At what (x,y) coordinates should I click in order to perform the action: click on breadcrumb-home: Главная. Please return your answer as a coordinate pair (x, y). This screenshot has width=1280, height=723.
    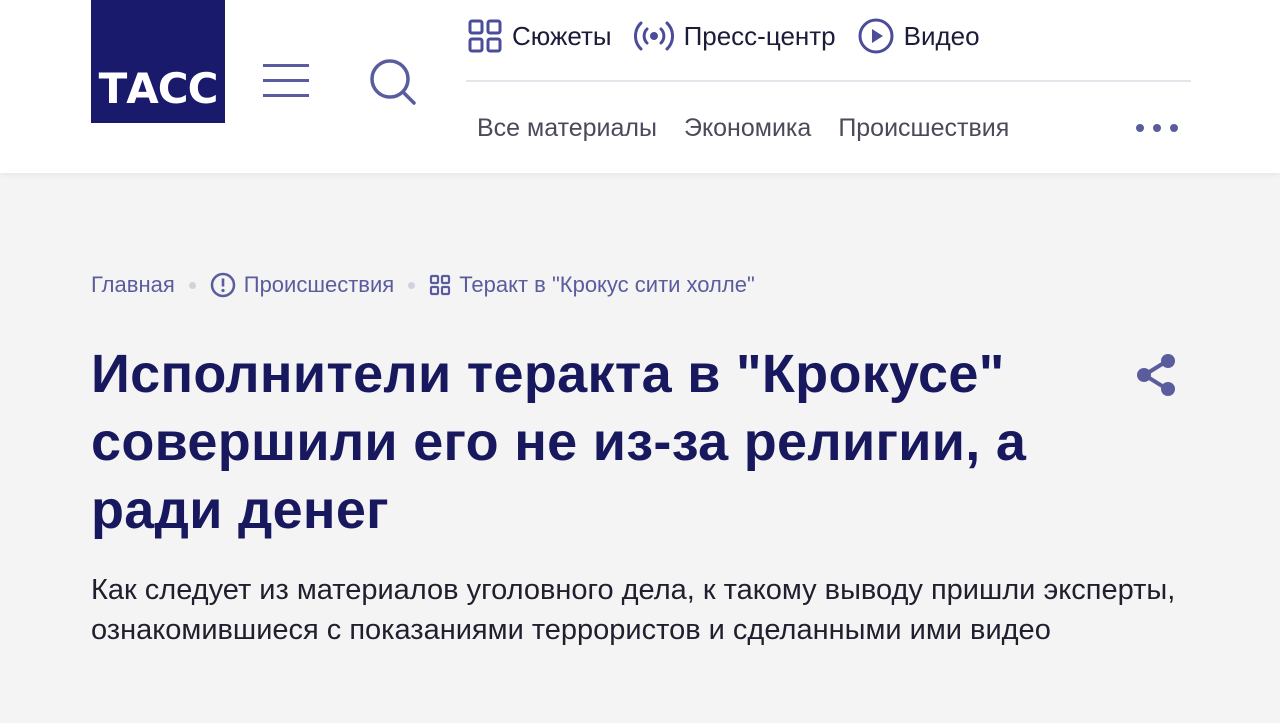
    Looking at the image, I should click on (133, 285).